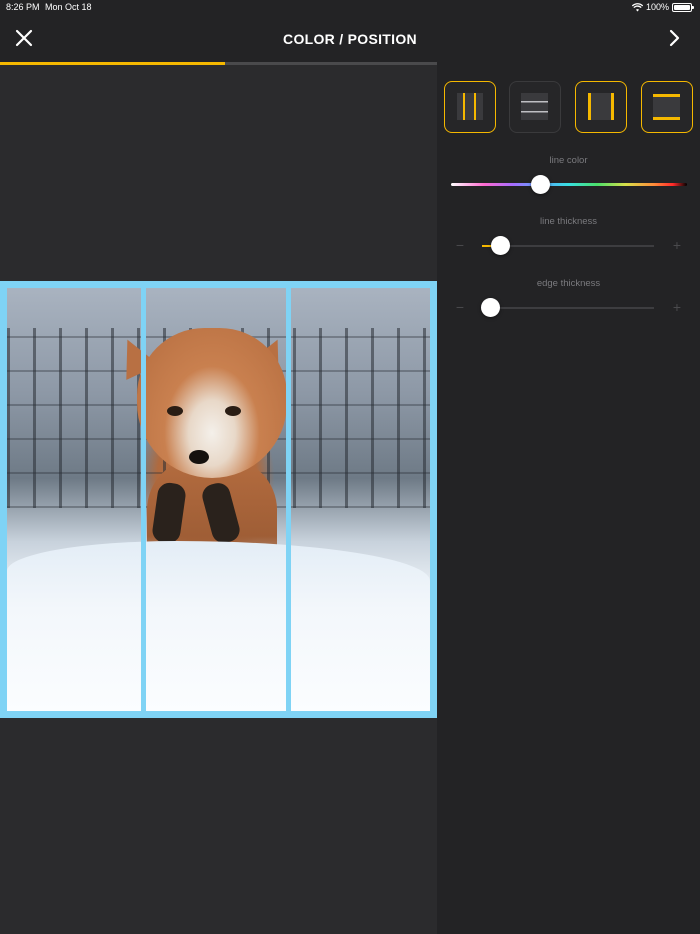  I want to click on line-thickness-slider-thumb, so click(501, 245).